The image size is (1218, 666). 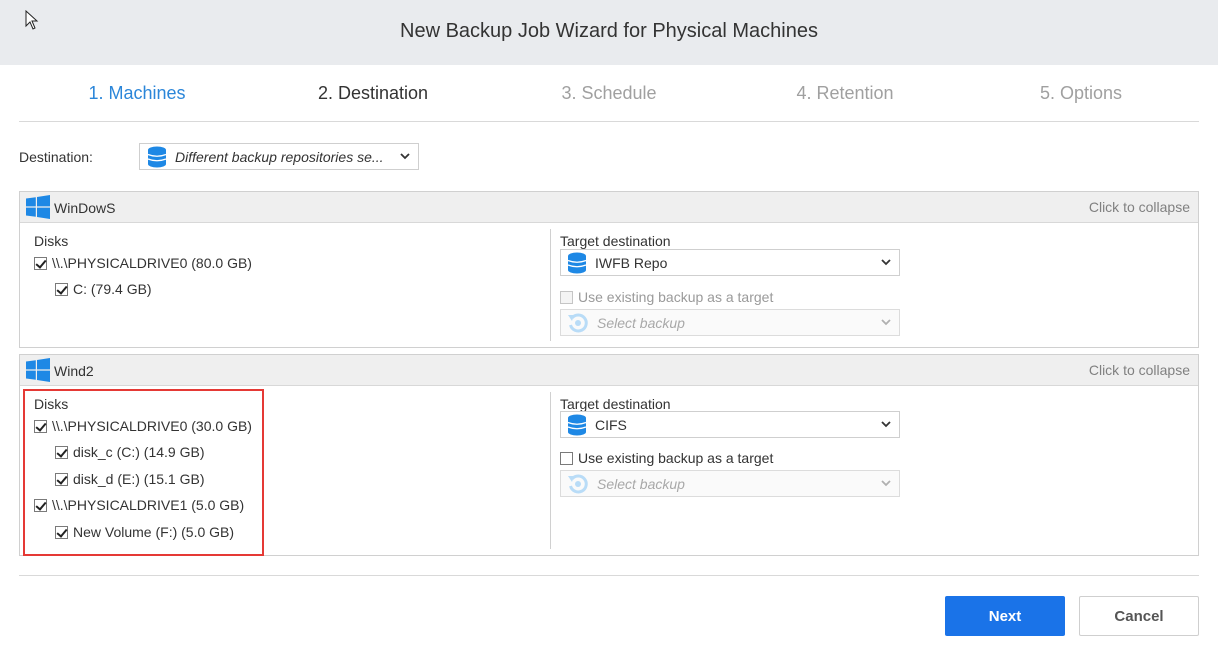 What do you see at coordinates (609, 207) in the screenshot?
I see `machine-panel-header: WinDowS Click to collapse` at bounding box center [609, 207].